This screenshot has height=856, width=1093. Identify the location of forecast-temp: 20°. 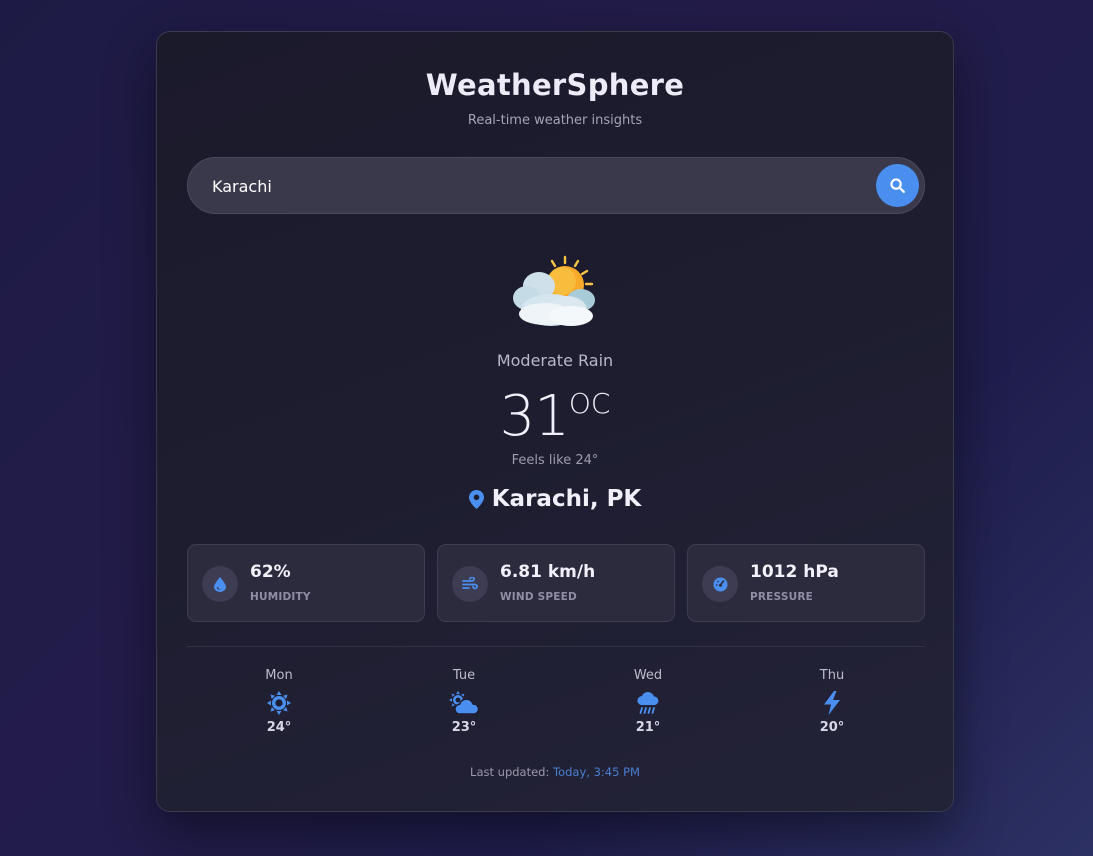
(832, 727).